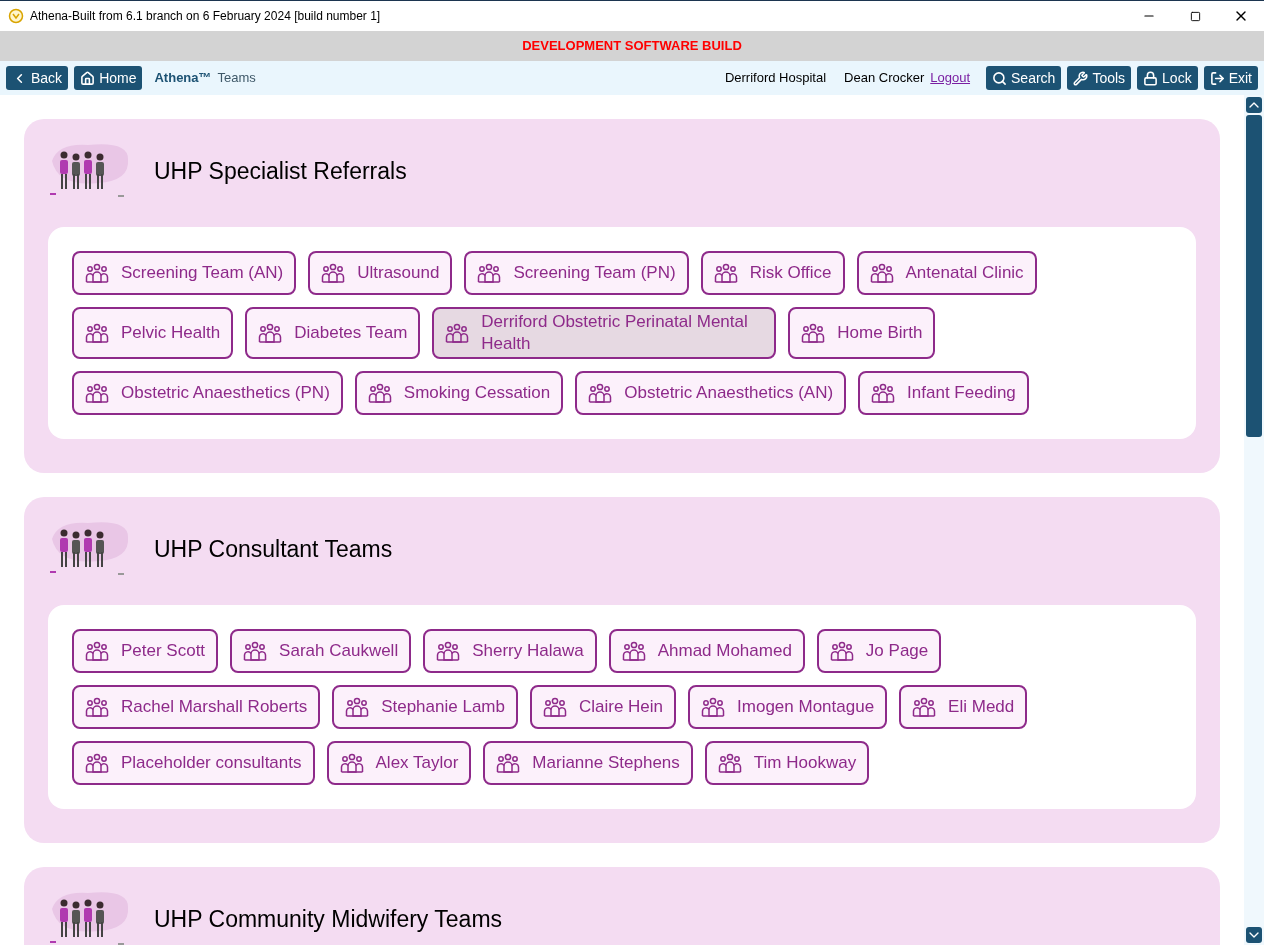  Describe the element at coordinates (510, 651) in the screenshot. I see `team-button: Sherry Halawa` at that location.